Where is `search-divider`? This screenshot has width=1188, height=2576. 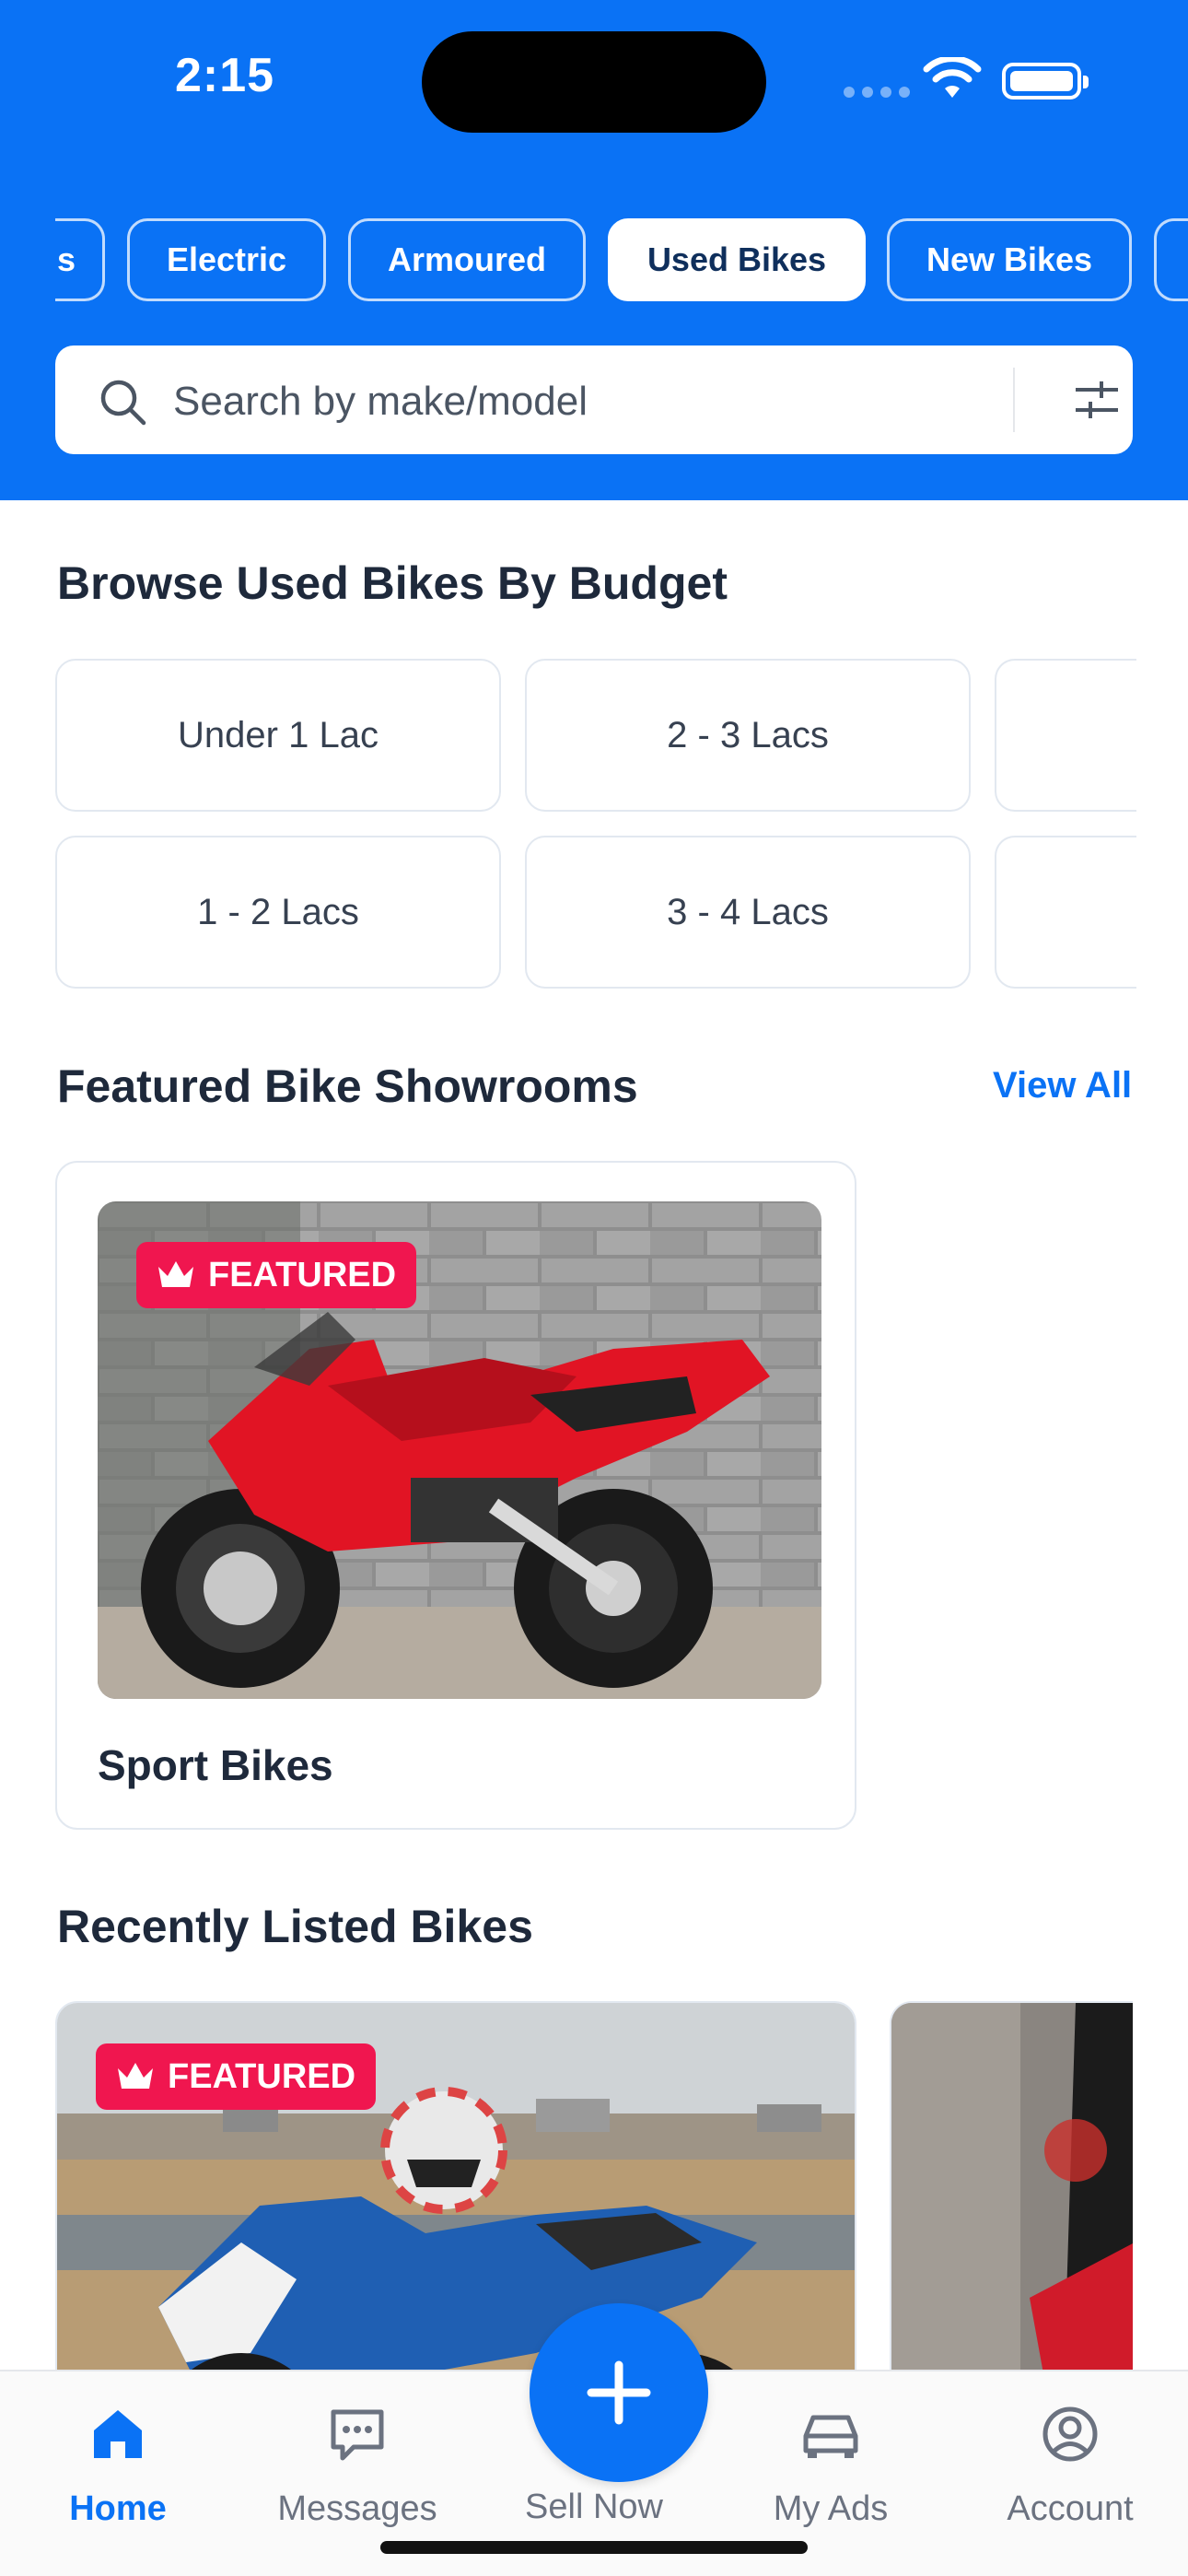 search-divider is located at coordinates (1014, 400).